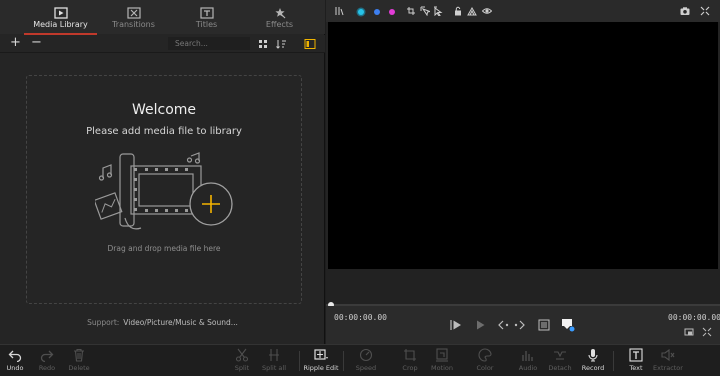  What do you see at coordinates (442, 368) in the screenshot?
I see `toolbar-label: Motion` at bounding box center [442, 368].